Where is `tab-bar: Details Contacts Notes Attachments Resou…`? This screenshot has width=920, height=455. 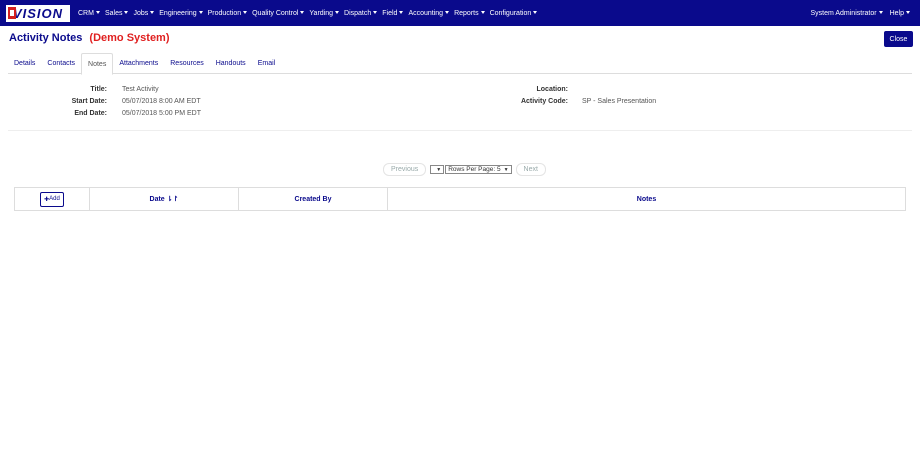
tab-bar: Details Contacts Notes Attachments Resou… is located at coordinates (460, 64).